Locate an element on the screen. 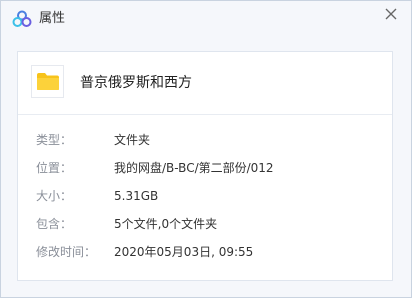  property-label: 包含： is located at coordinates (54, 224).